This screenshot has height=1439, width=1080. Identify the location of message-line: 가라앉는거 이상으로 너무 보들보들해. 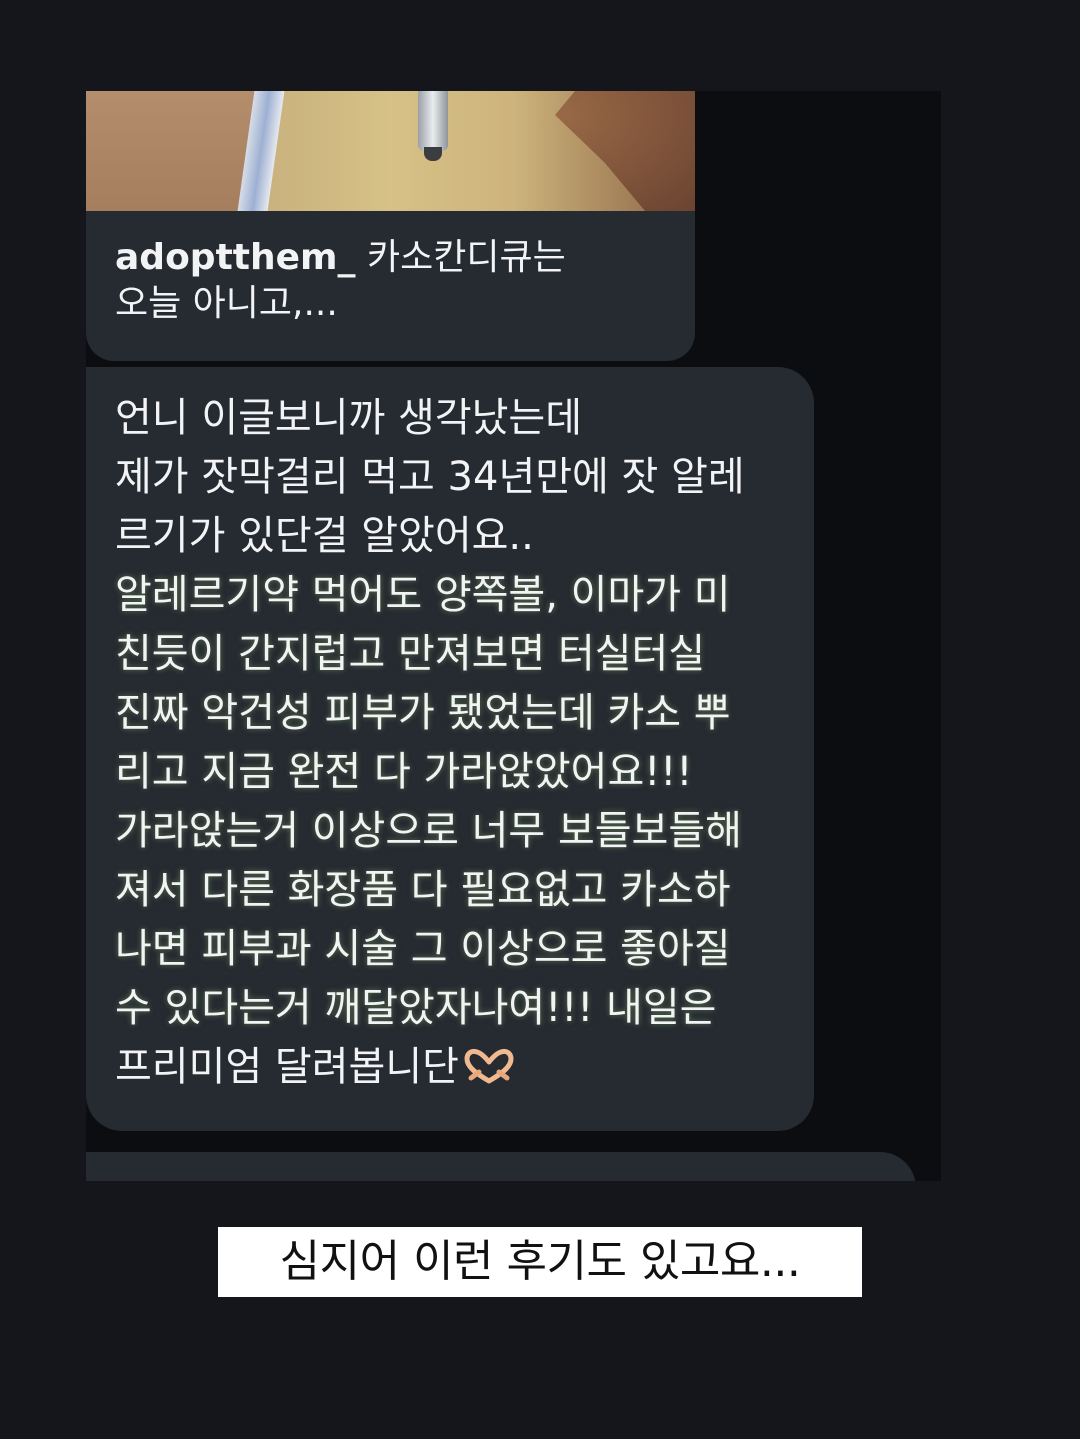
(428, 831).